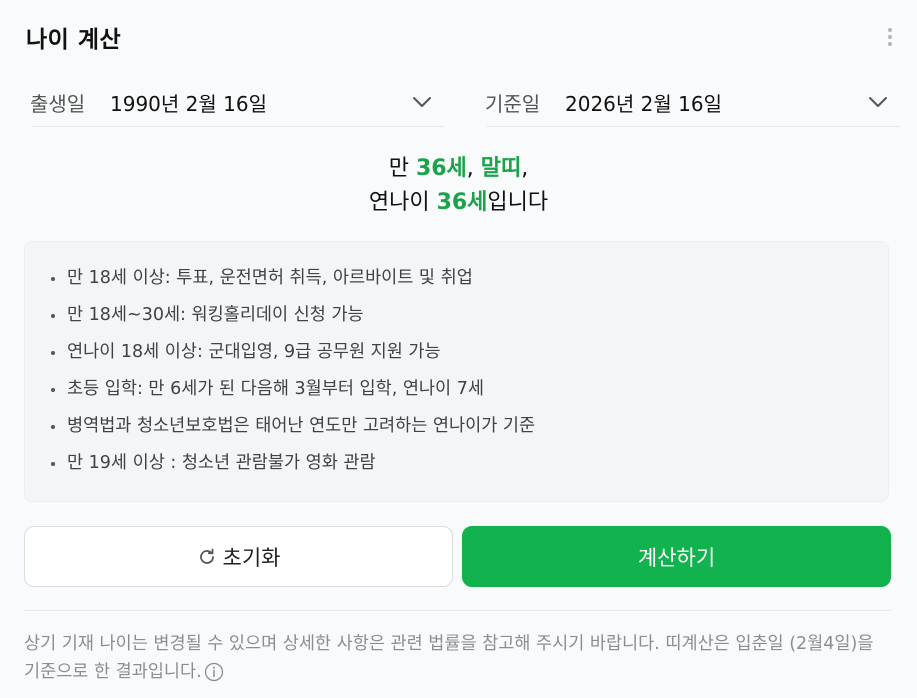 This screenshot has height=698, width=917. I want to click on birth-date-label: 출생일, so click(58, 103).